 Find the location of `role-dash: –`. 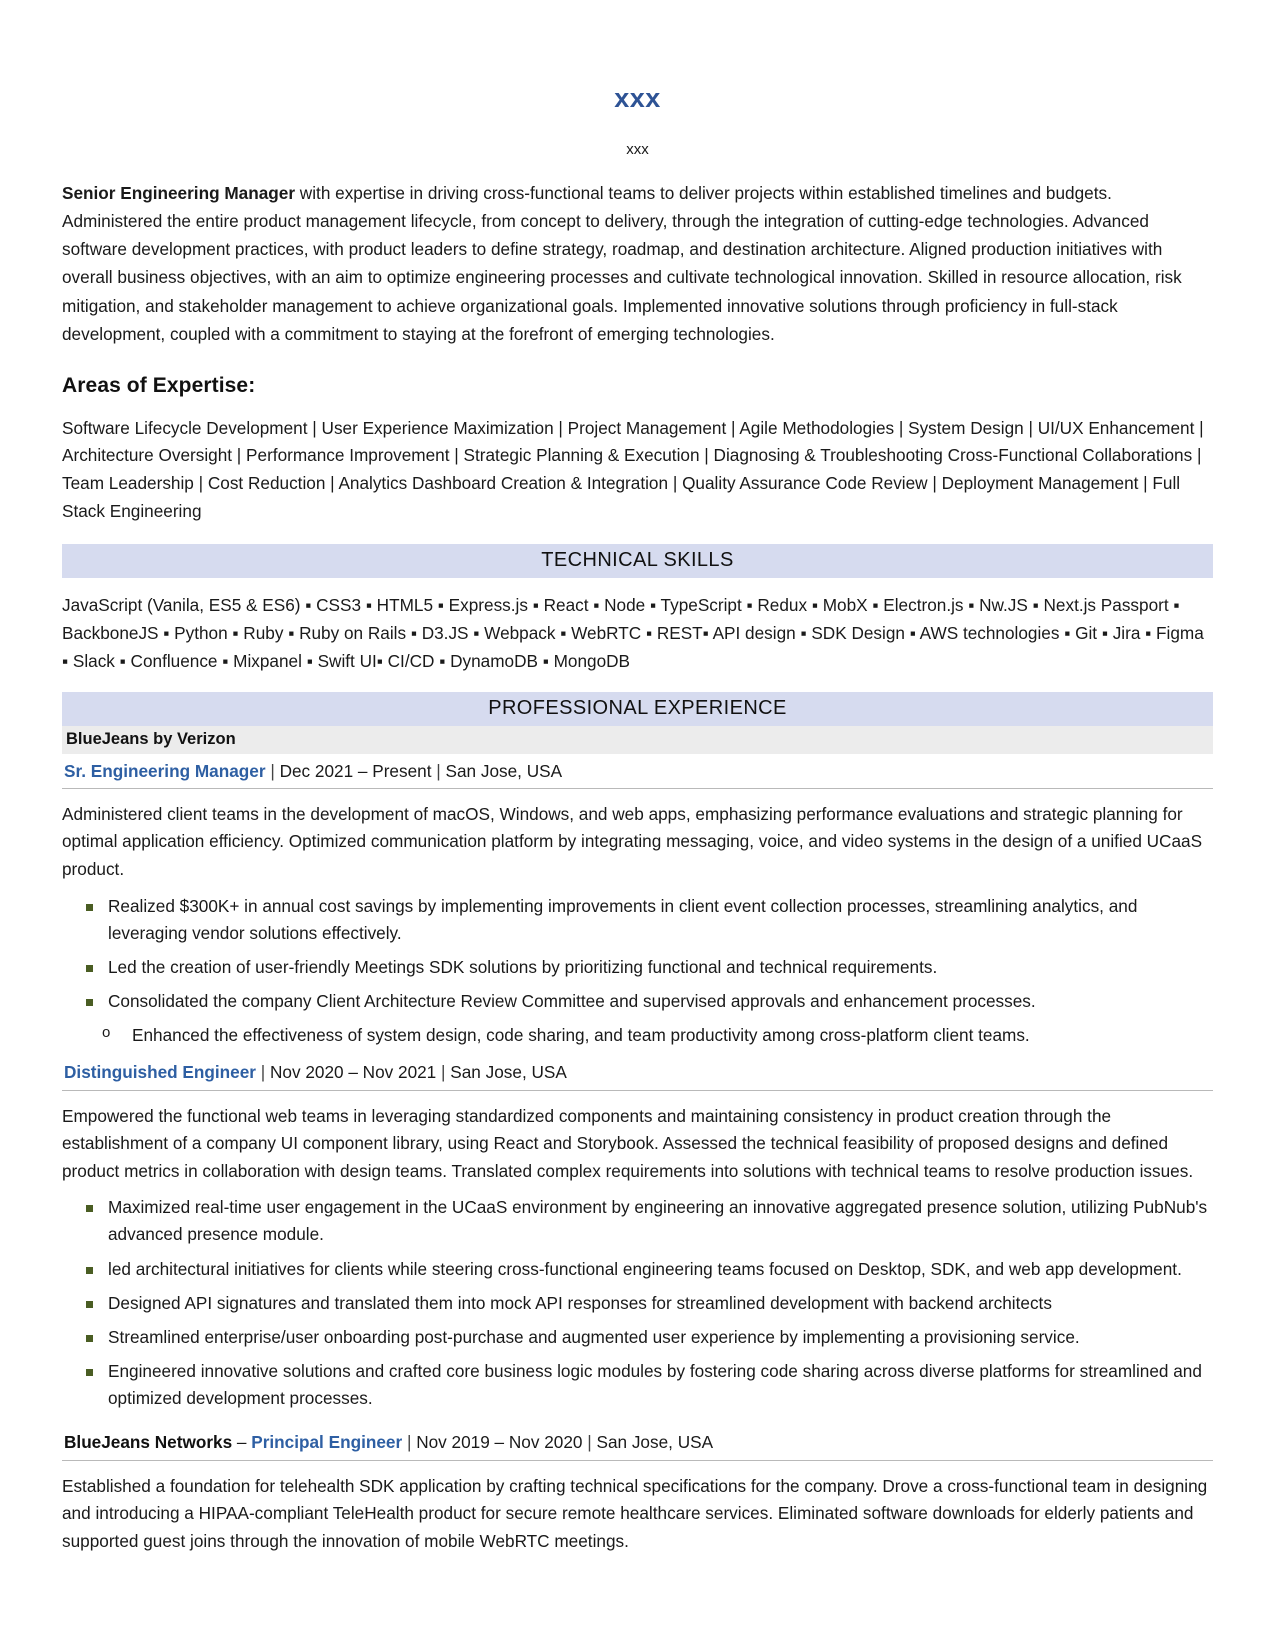

role-dash: – is located at coordinates (242, 1442).